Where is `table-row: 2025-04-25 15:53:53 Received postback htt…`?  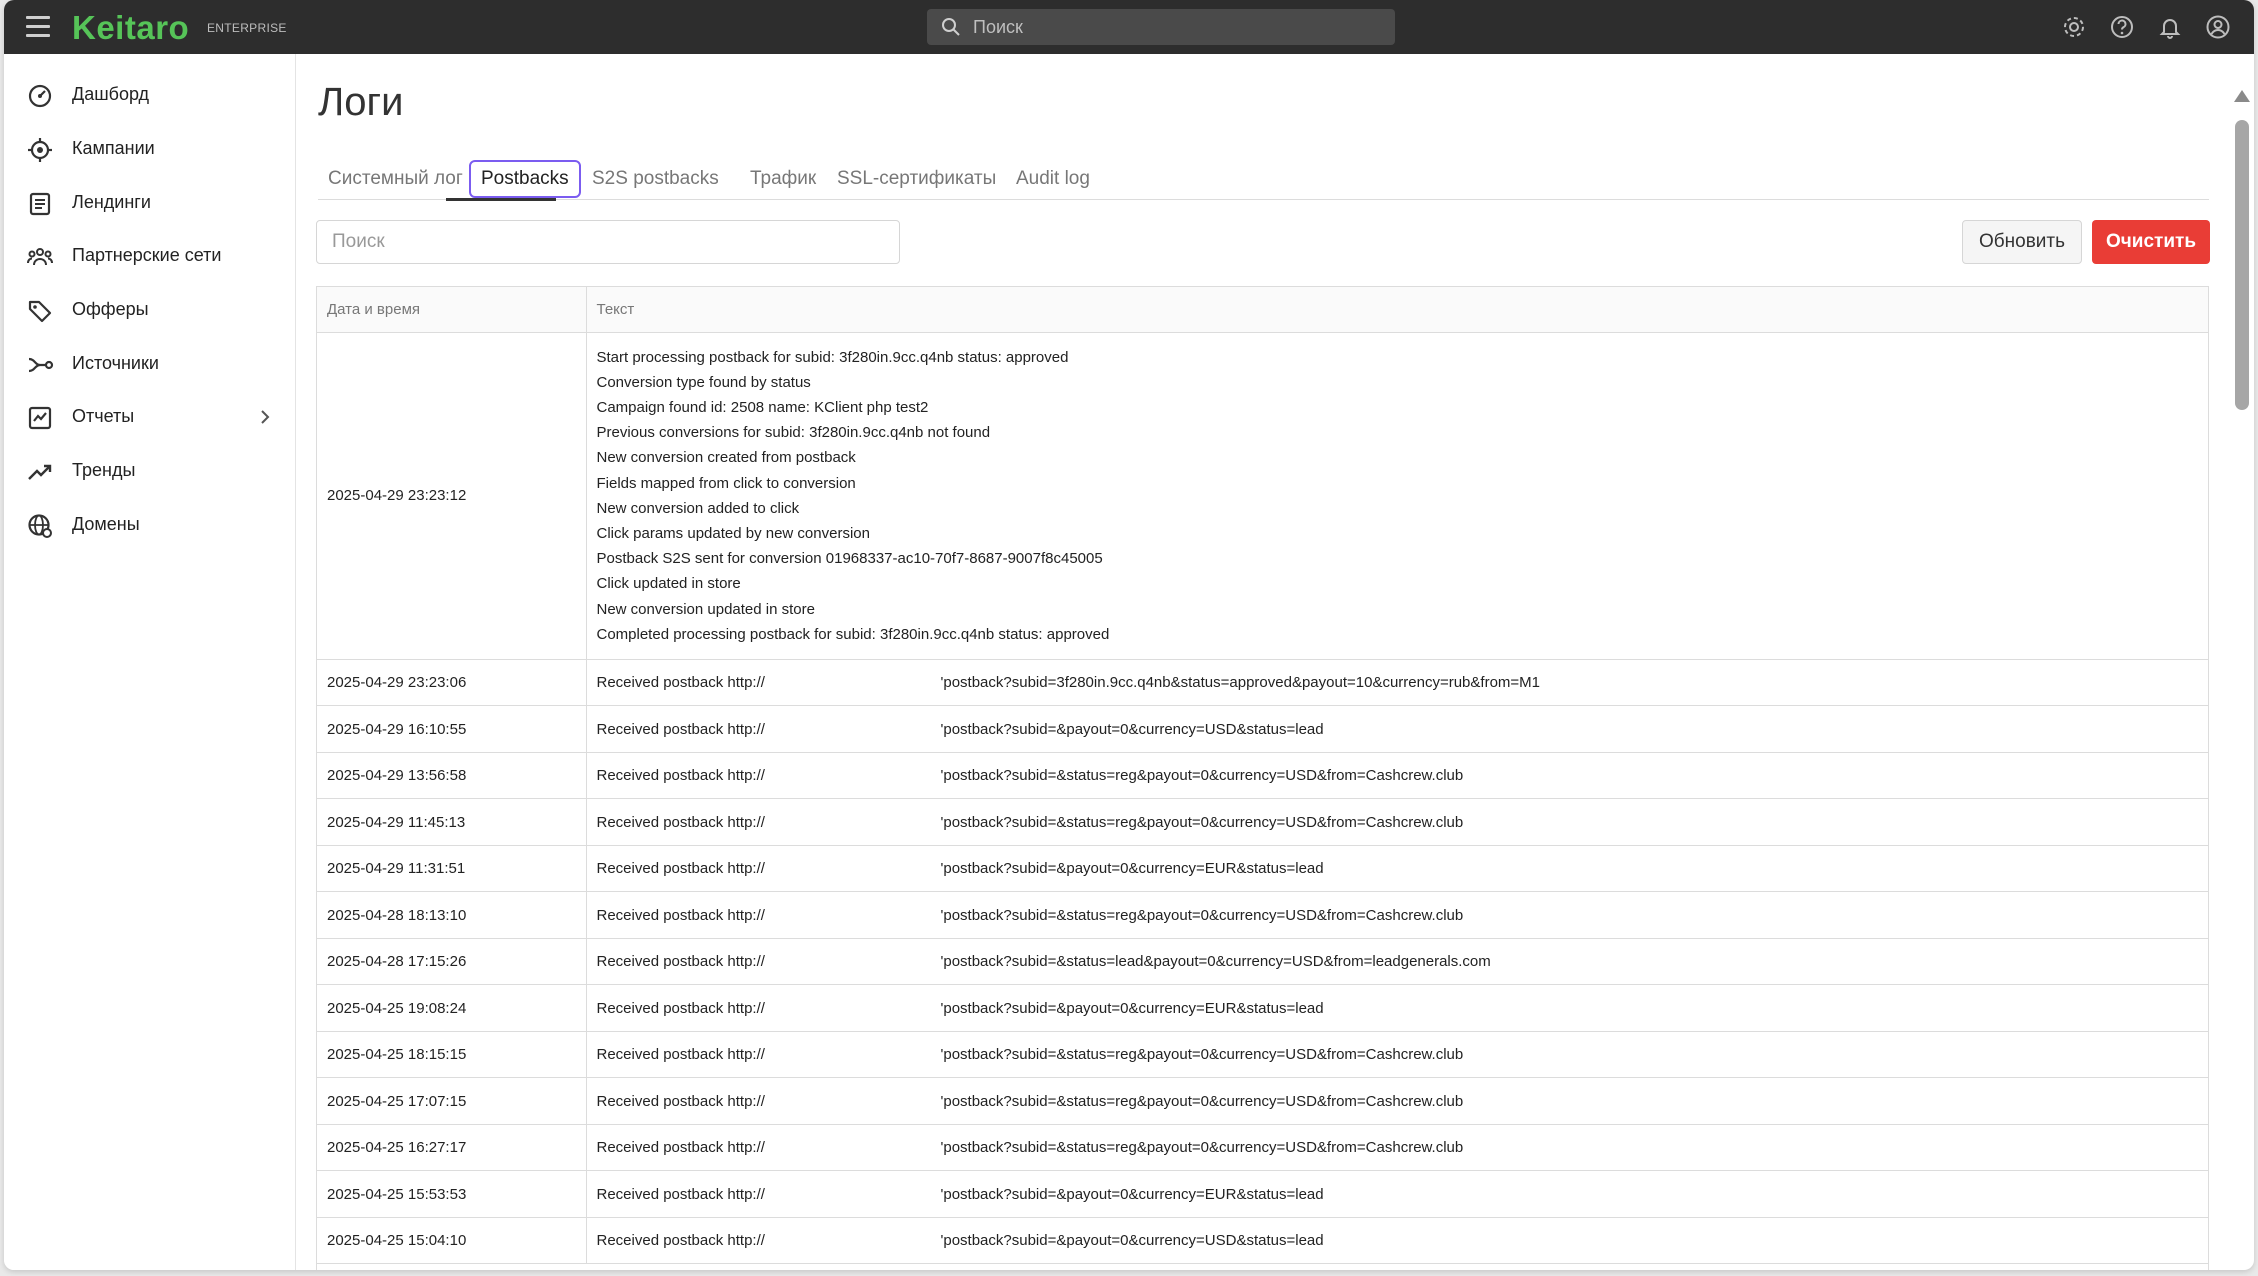
table-row: 2025-04-25 15:53:53 Received postback htt… is located at coordinates (1262, 1194).